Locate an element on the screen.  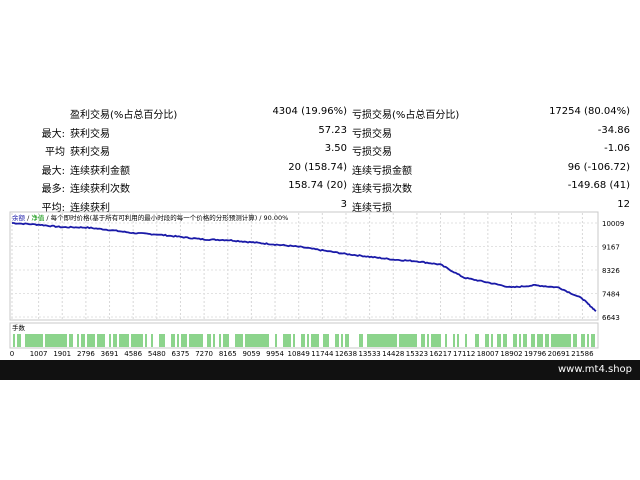
x-tick-label: 5480 is located at coordinates (157, 354).